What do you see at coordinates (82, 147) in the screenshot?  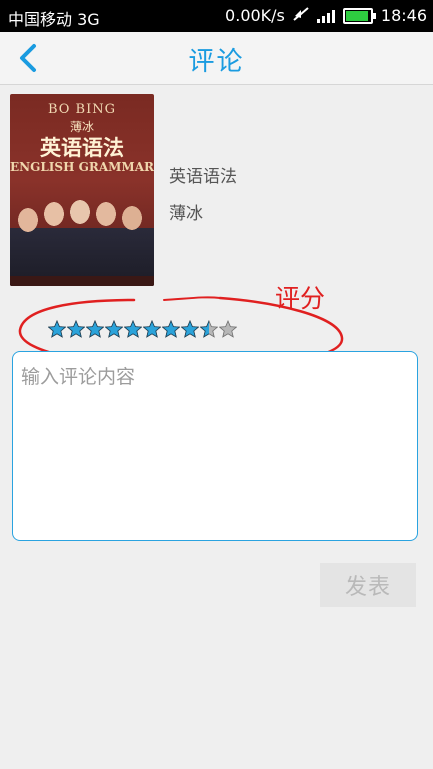 I see `cover-title-cn: 英语语法` at bounding box center [82, 147].